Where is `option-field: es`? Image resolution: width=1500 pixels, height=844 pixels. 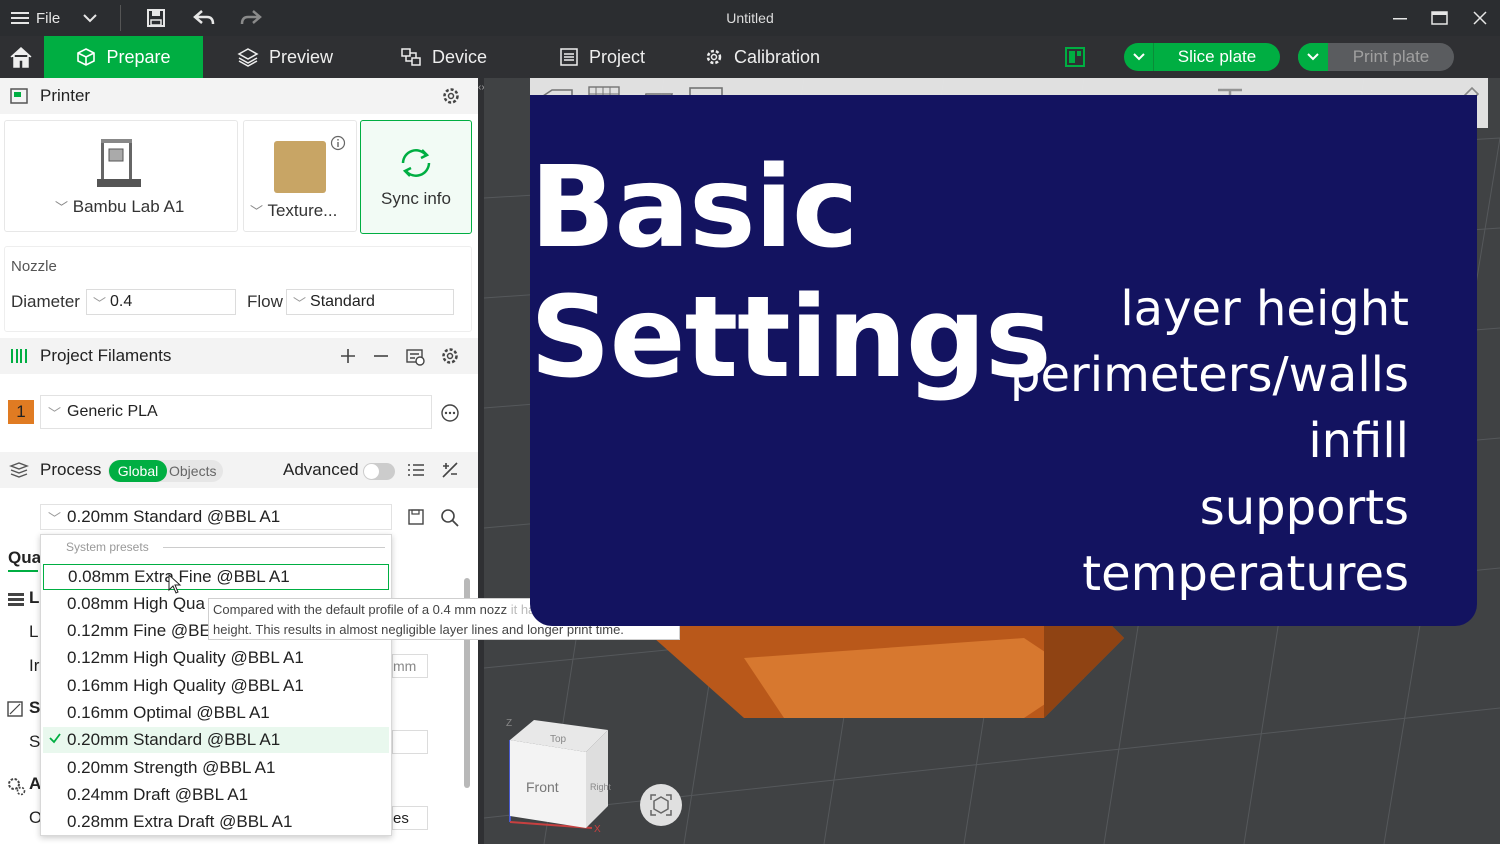
option-field: es is located at coordinates (410, 818).